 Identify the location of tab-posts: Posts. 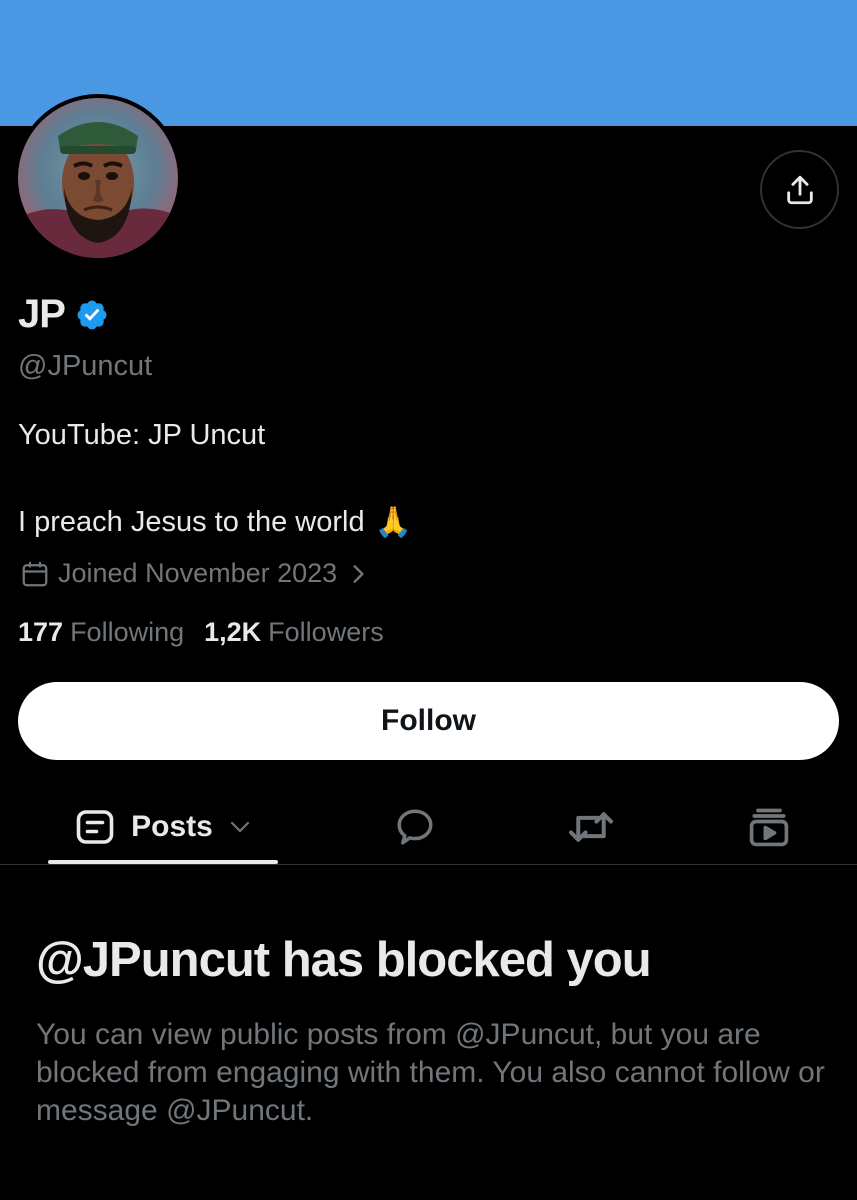
(163, 827).